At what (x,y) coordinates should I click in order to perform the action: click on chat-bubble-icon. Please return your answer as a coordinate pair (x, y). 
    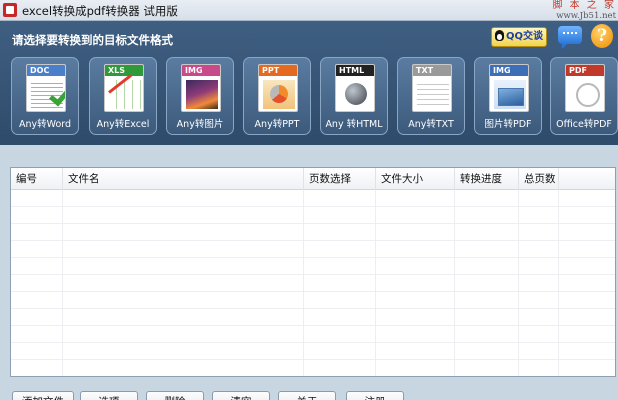
    Looking at the image, I should click on (570, 37).